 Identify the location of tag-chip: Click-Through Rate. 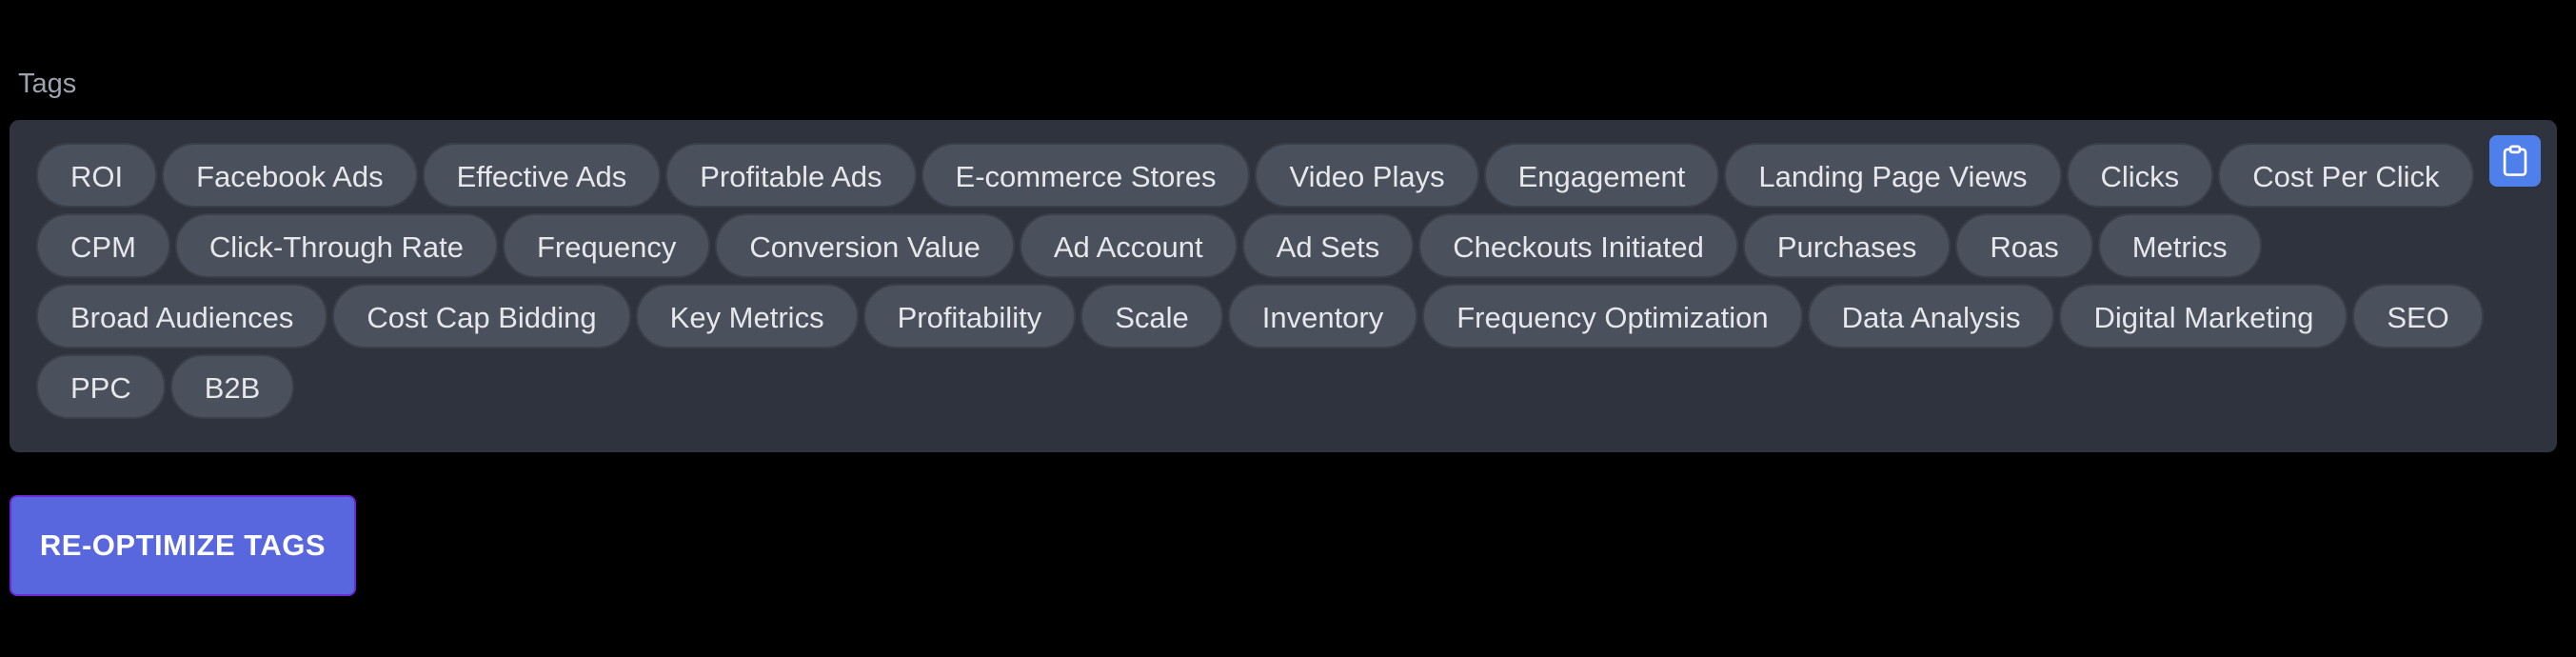
(336, 246).